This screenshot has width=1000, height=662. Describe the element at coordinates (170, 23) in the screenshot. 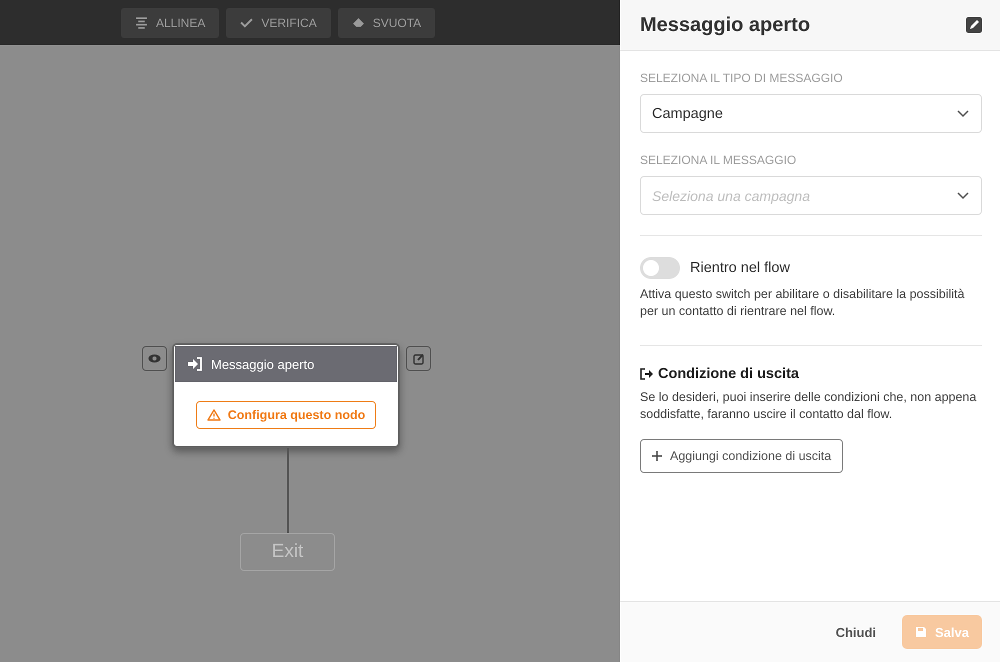

I see `toolbar-button: ALLINEA` at that location.